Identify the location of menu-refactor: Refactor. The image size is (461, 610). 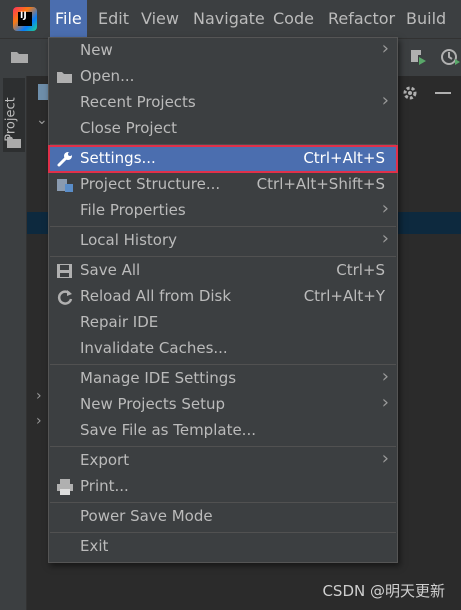
(361, 19).